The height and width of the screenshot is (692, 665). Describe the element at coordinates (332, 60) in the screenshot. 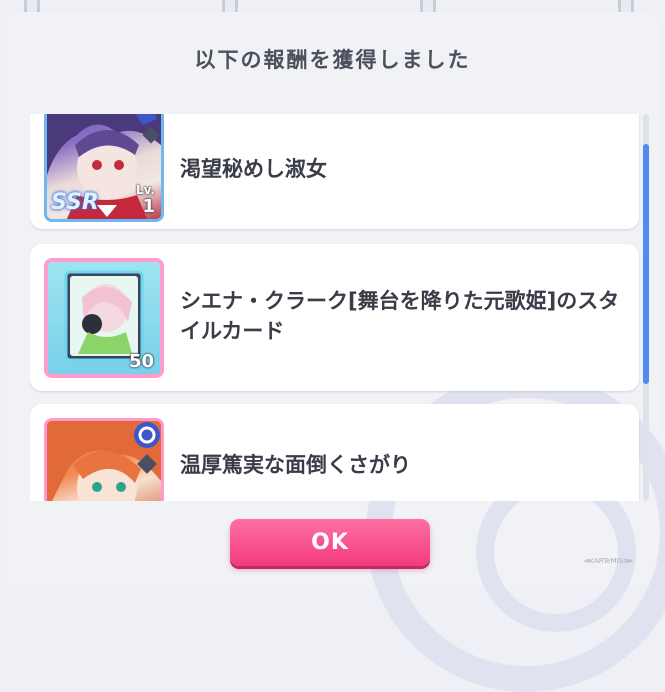

I see `dialog-title: 以下の報酬を獲得しました` at that location.